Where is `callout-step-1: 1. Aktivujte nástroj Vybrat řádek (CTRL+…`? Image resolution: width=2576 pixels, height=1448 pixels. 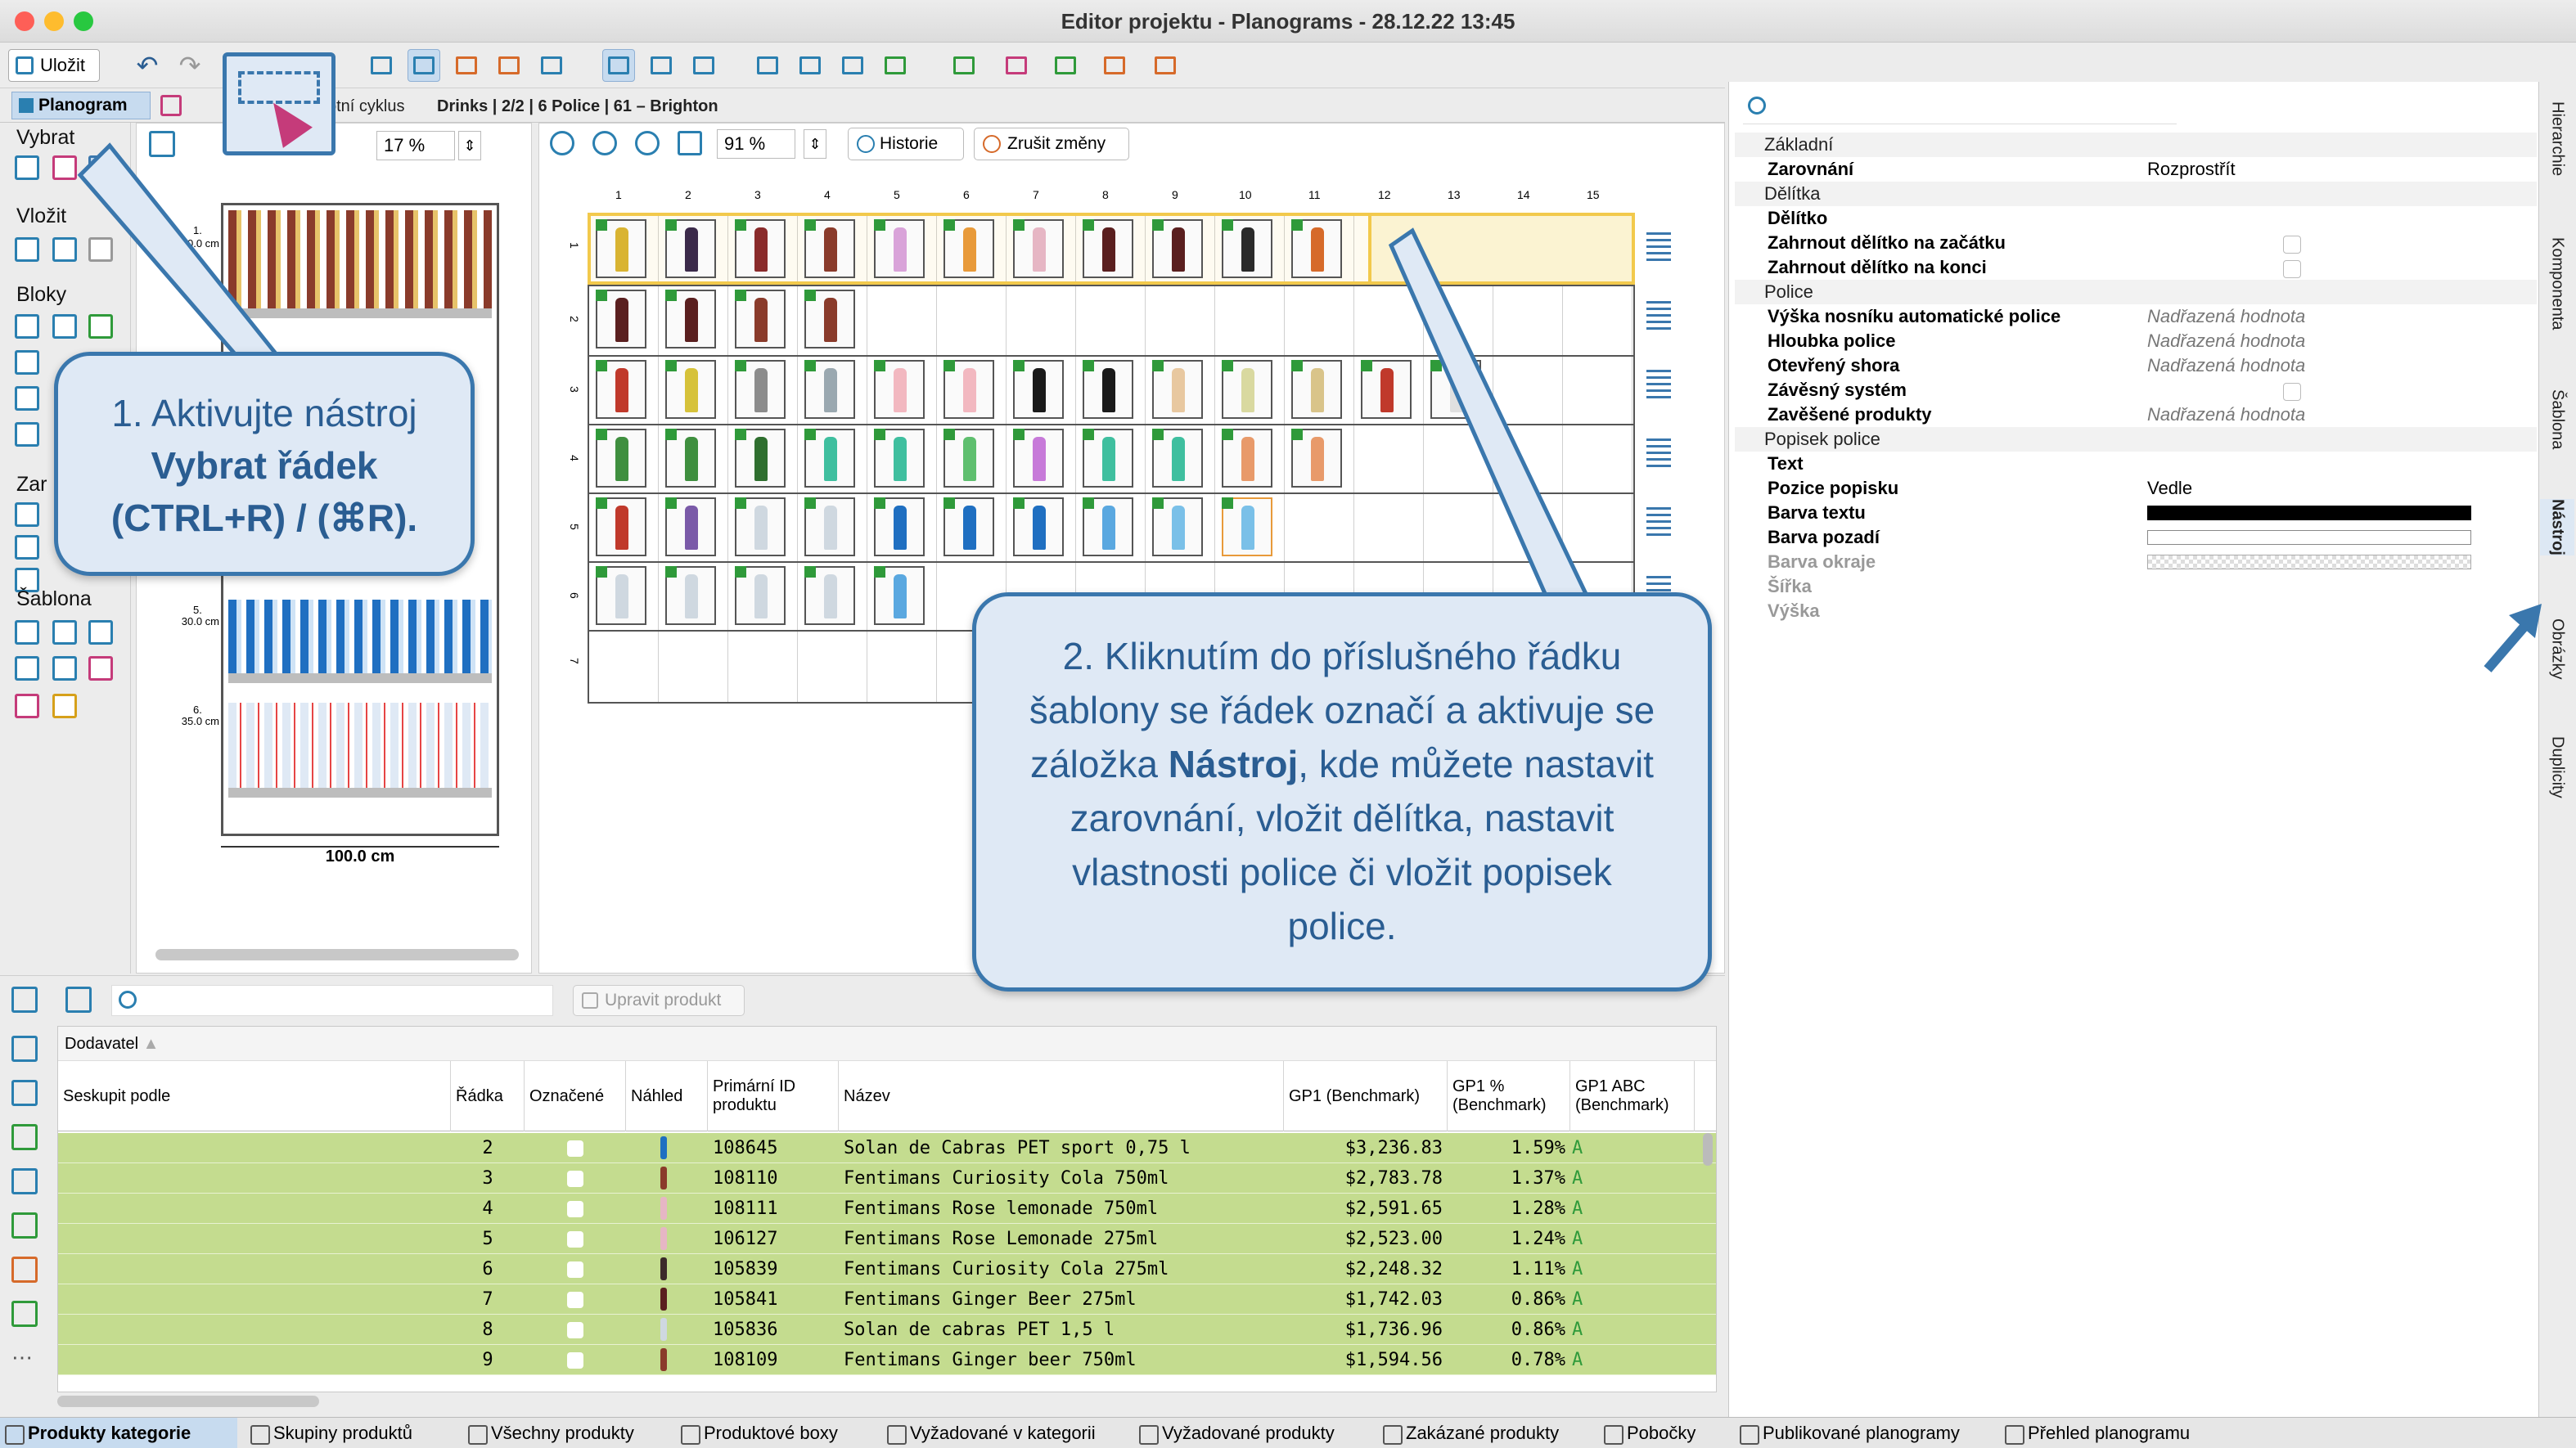 callout-step-1: 1. Aktivujte nástroj Vybrat řádek (CTRL+… is located at coordinates (264, 464).